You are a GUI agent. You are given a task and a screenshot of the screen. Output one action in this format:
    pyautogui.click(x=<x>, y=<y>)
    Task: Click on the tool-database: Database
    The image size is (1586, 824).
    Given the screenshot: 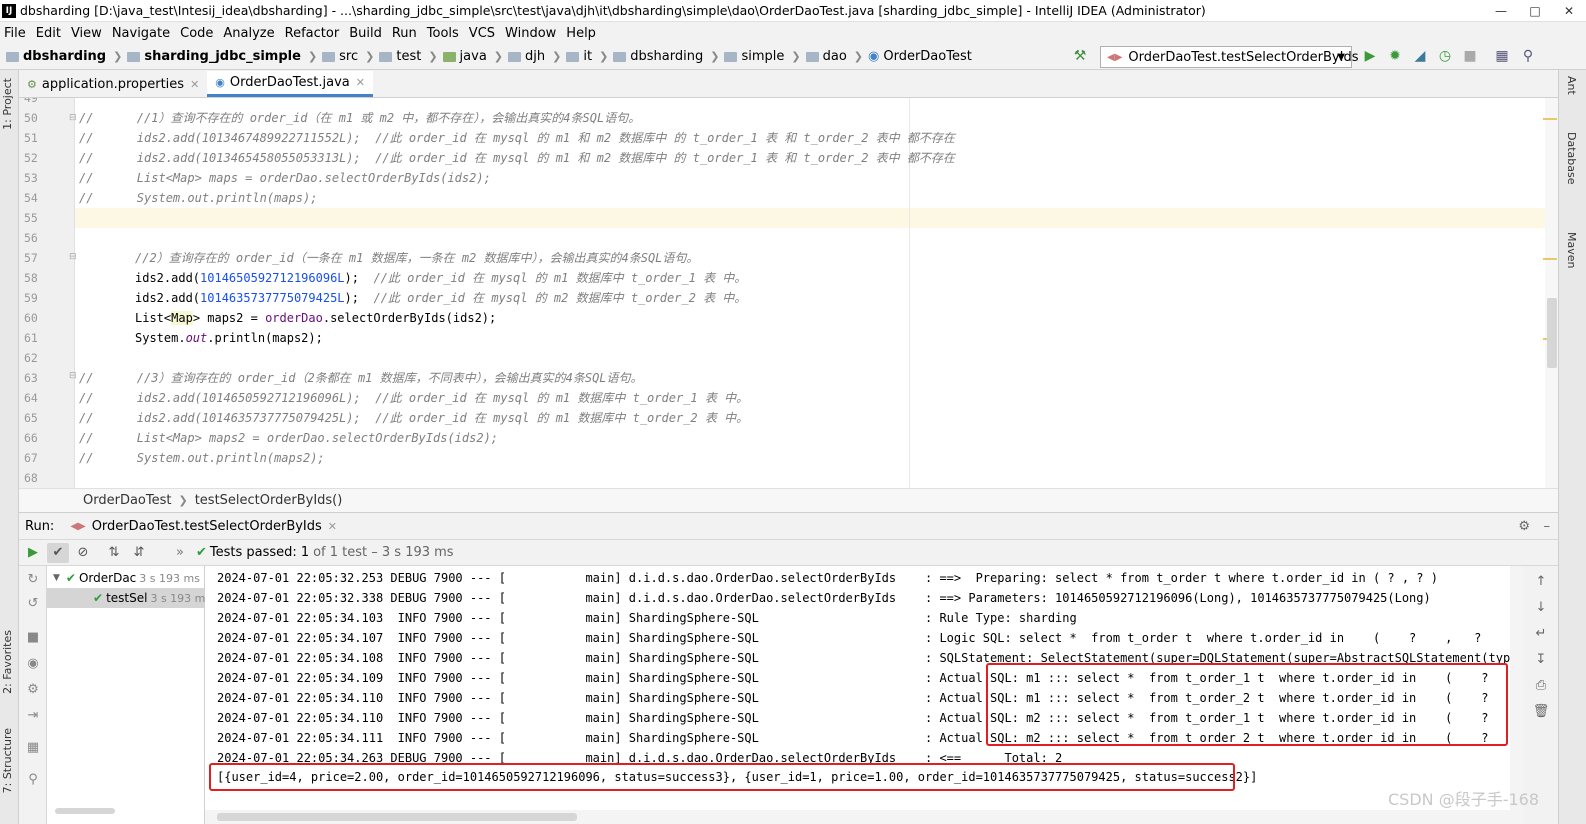 What is the action you would take?
    pyautogui.click(x=1571, y=158)
    